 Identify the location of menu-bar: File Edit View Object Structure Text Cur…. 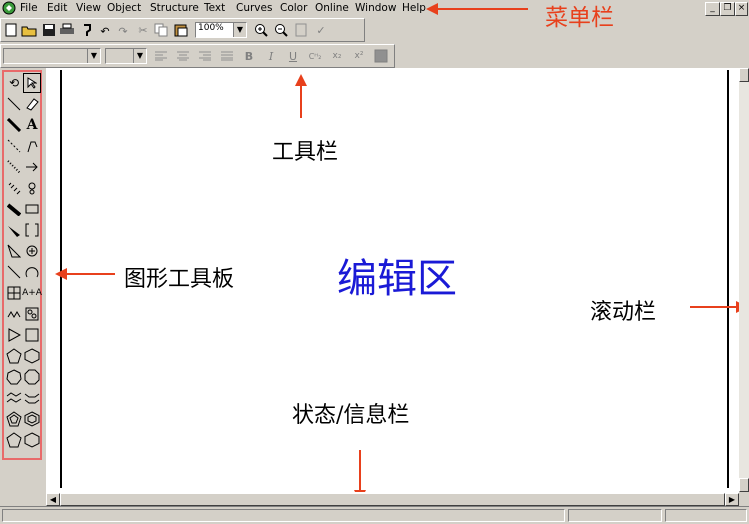
(374, 9).